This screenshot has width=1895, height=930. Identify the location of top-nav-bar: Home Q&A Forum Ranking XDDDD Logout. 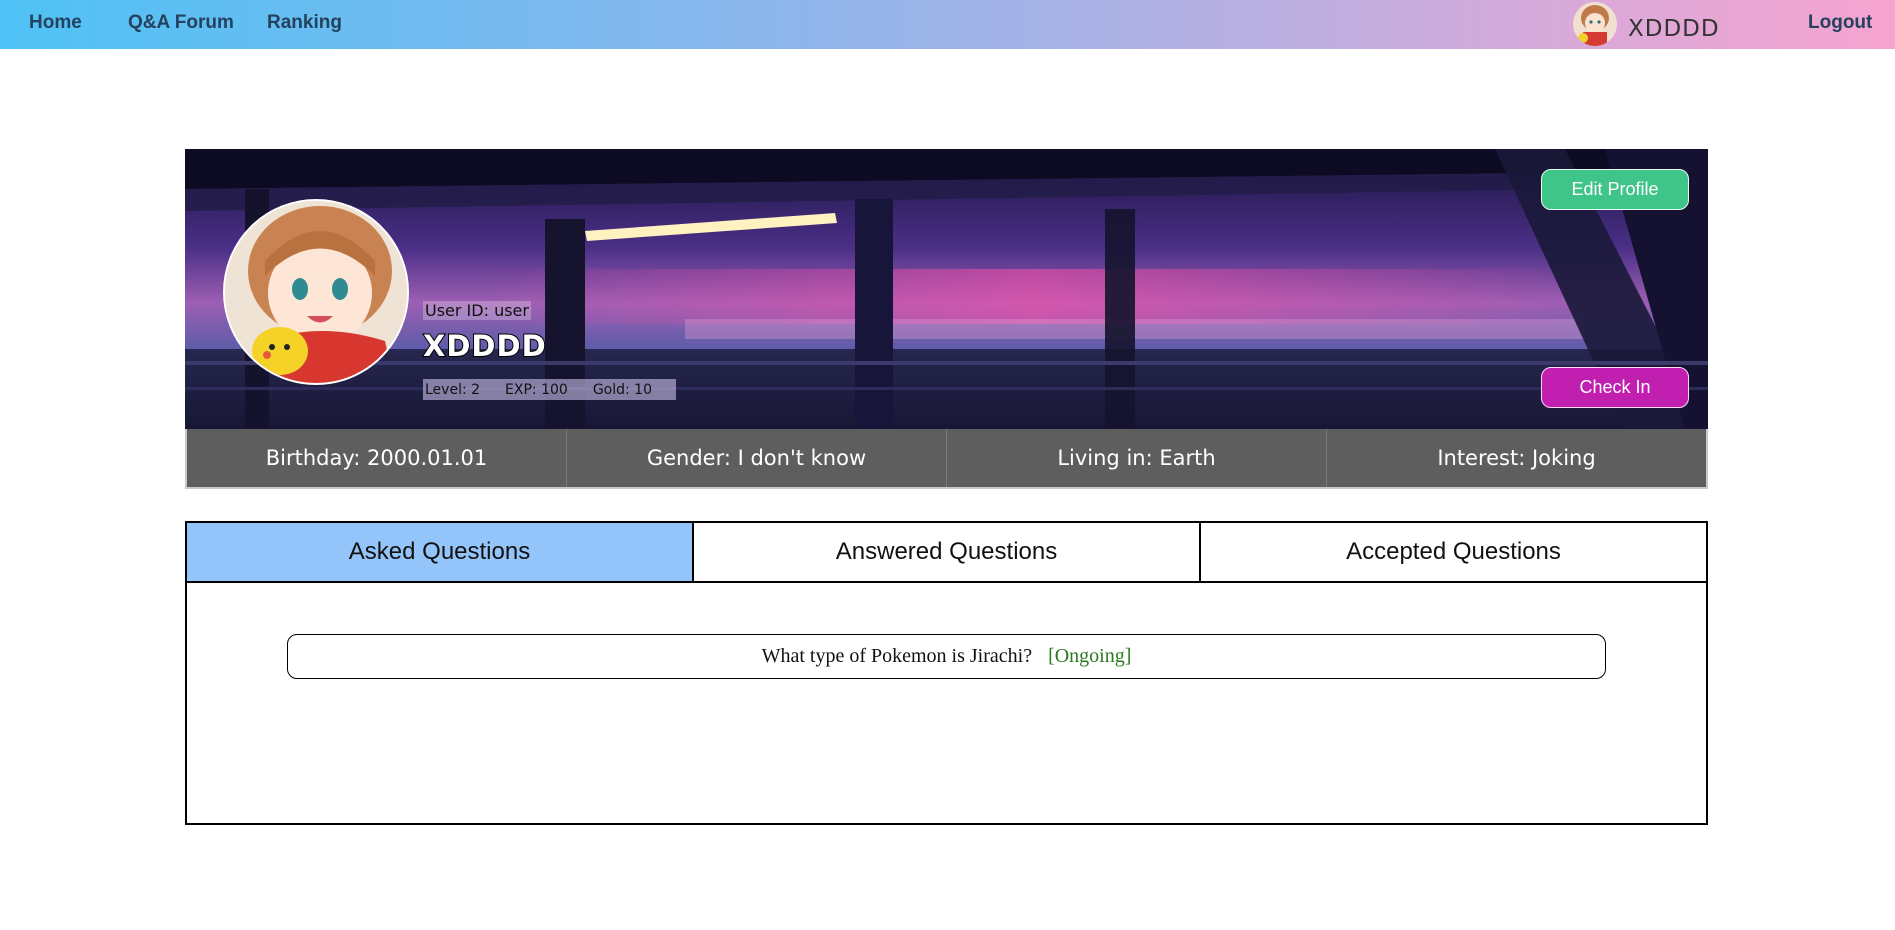
(947, 24).